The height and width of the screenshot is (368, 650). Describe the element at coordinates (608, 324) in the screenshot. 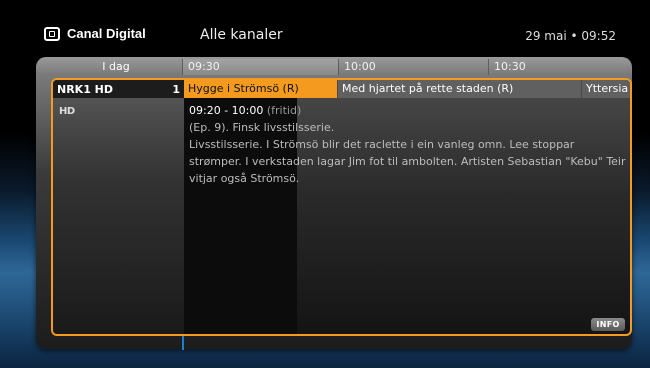

I see `info-button: INFO` at that location.